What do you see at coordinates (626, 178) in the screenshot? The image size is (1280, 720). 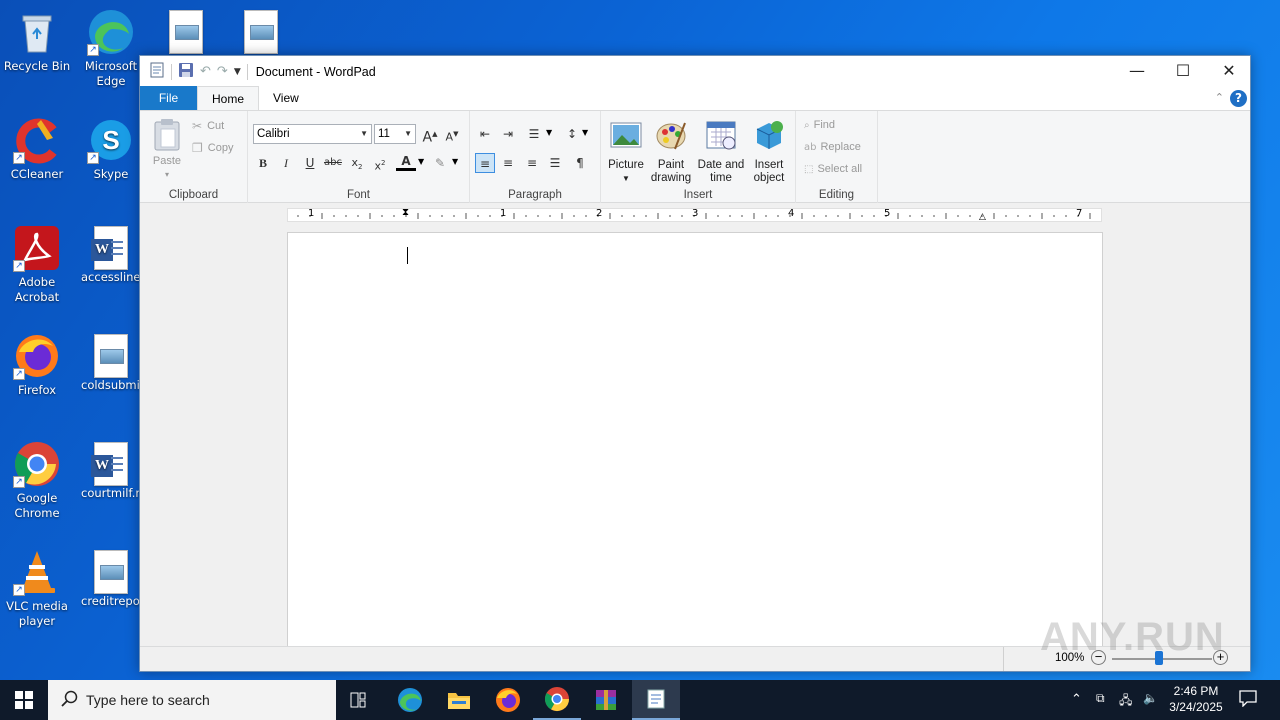 I see `picture-dropdown-icon: ▼` at bounding box center [626, 178].